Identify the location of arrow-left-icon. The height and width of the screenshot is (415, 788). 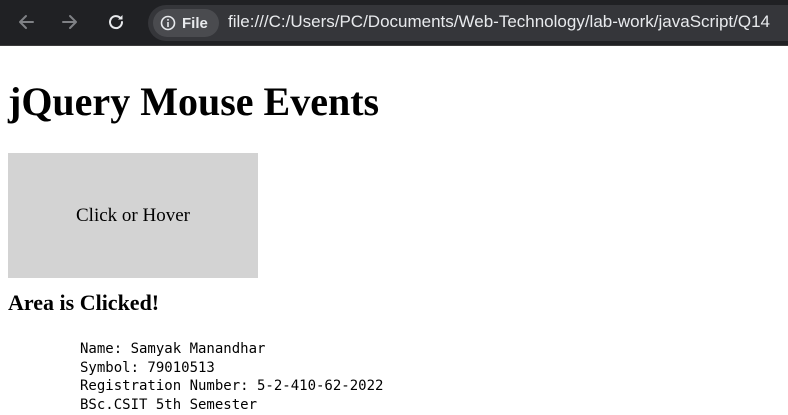
(26, 22).